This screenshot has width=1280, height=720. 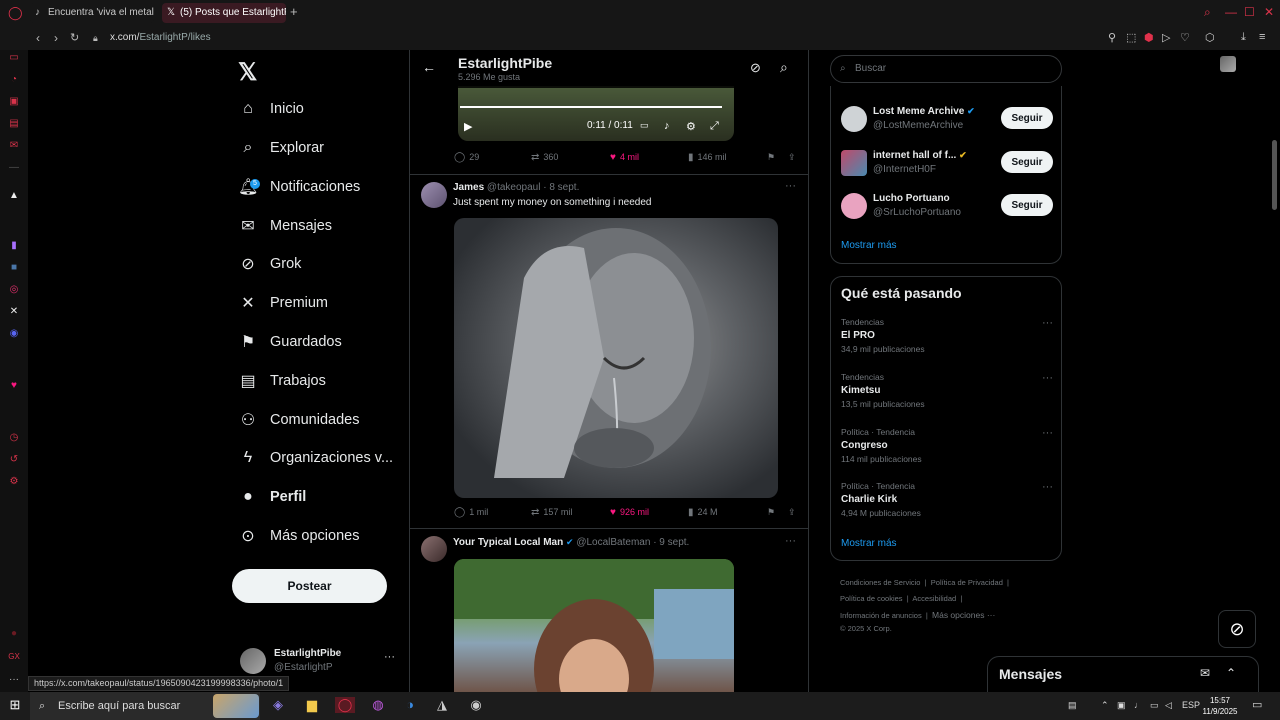 What do you see at coordinates (312, 705) in the screenshot?
I see `file-explorer-icon: ▆` at bounding box center [312, 705].